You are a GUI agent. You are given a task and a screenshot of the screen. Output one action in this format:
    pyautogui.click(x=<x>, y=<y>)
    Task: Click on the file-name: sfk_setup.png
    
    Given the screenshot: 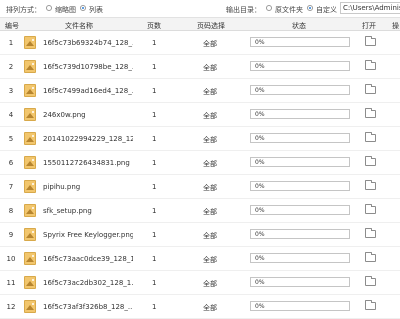 What is the action you would take?
    pyautogui.click(x=67, y=211)
    